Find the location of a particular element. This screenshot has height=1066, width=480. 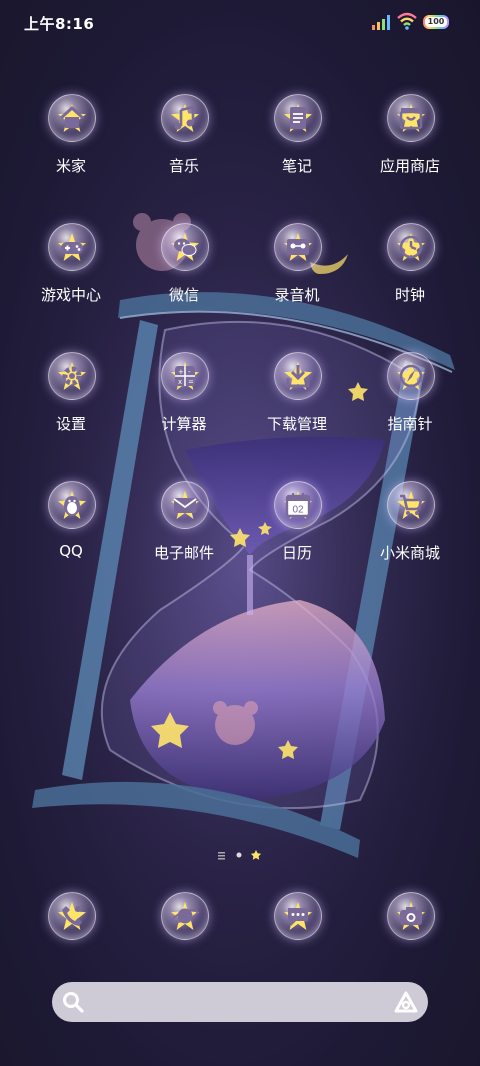

page-indicator is located at coordinates (241, 855).